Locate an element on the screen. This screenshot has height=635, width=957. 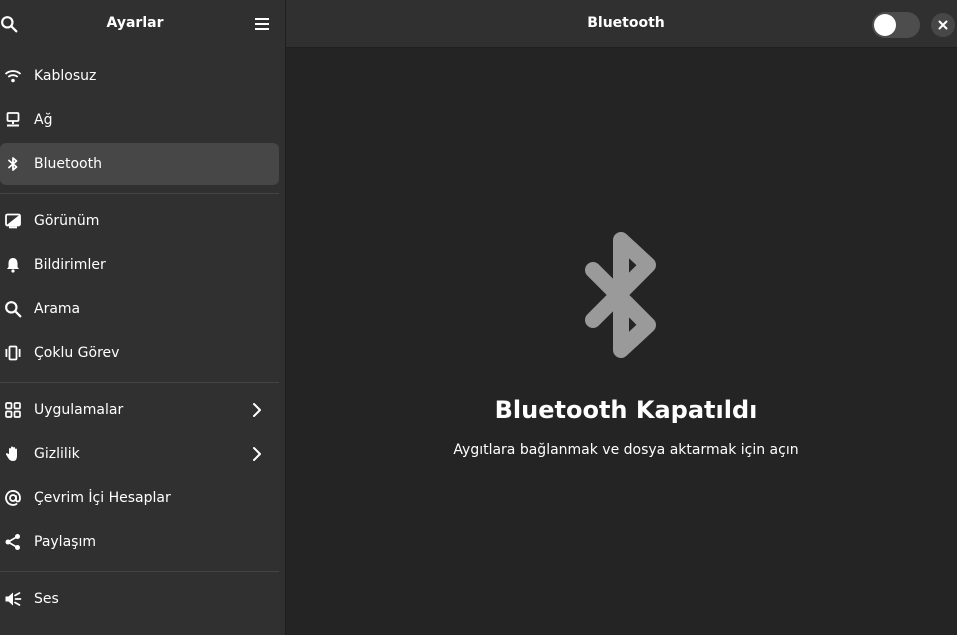
content-header: Bluetooth is located at coordinates (621, 24).